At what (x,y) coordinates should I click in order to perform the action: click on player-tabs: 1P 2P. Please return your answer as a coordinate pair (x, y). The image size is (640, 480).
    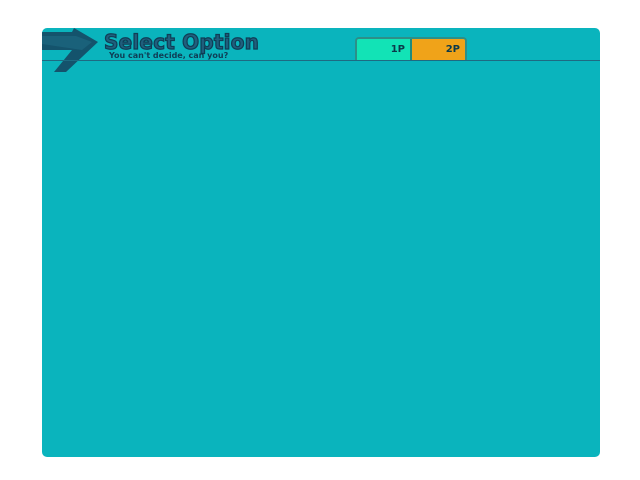
    Looking at the image, I should click on (411, 48).